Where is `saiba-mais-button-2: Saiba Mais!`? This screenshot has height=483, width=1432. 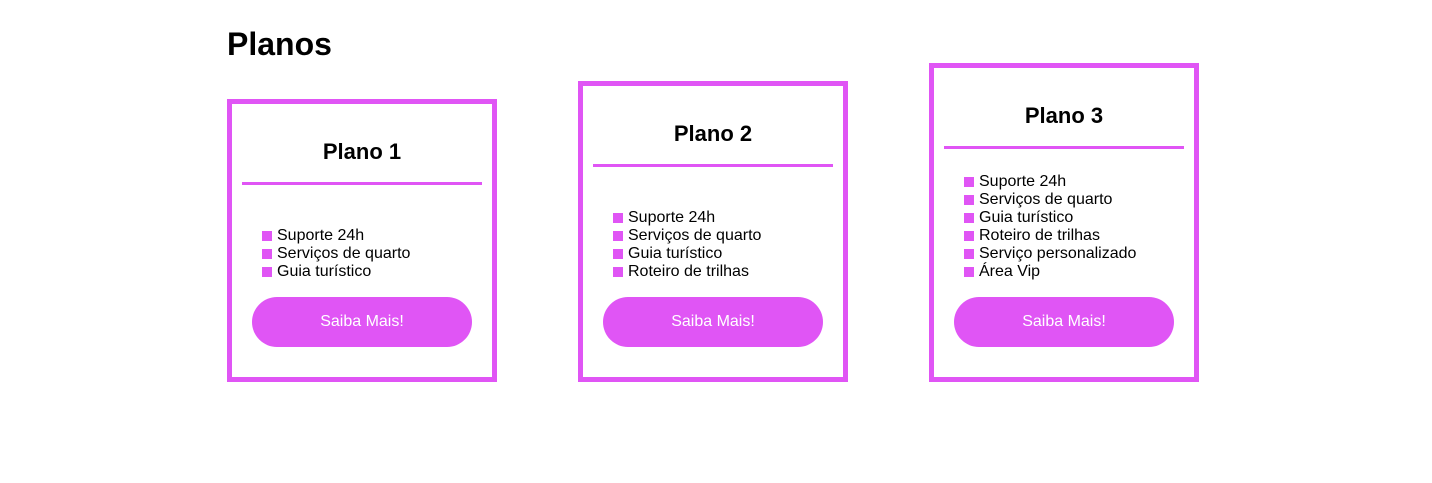 saiba-mais-button-2: Saiba Mais! is located at coordinates (713, 322).